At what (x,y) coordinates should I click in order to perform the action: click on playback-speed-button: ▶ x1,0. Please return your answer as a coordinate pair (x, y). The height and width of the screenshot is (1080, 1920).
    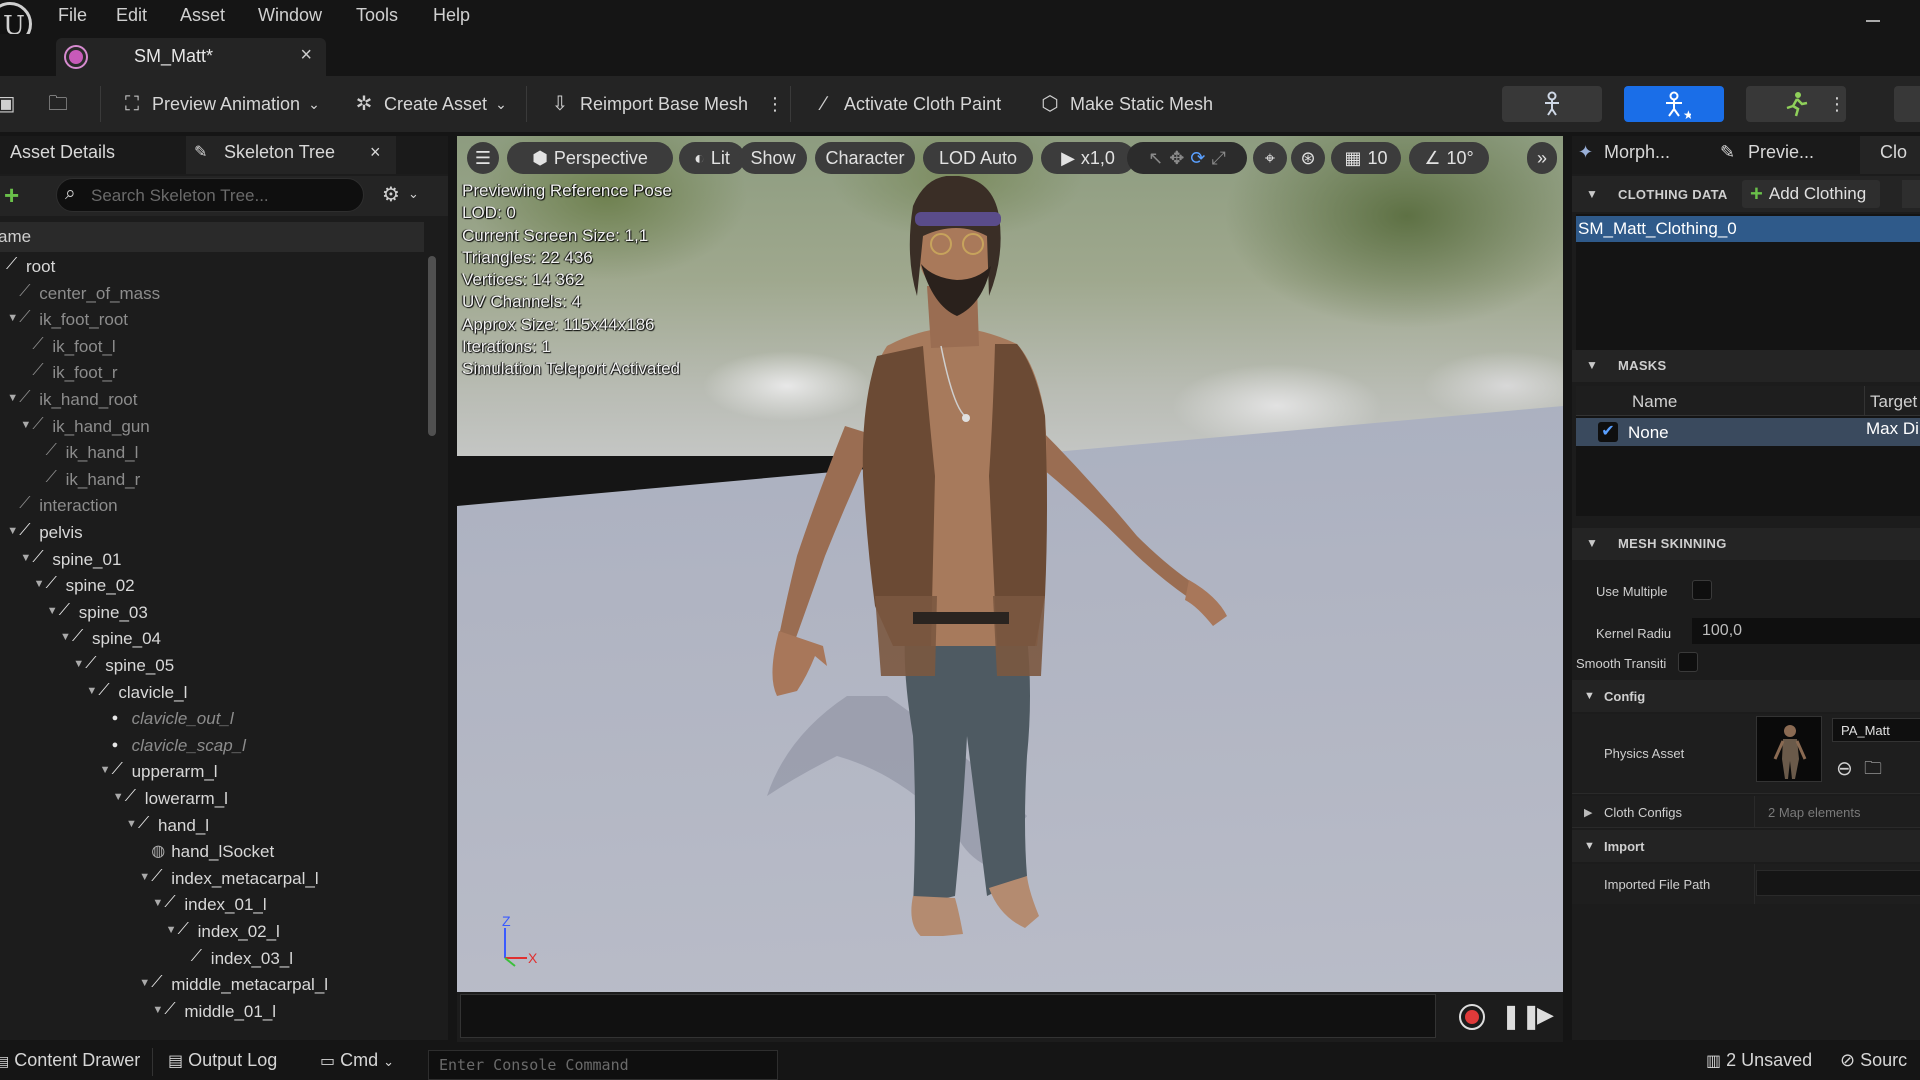
    Looking at the image, I should click on (1088, 158).